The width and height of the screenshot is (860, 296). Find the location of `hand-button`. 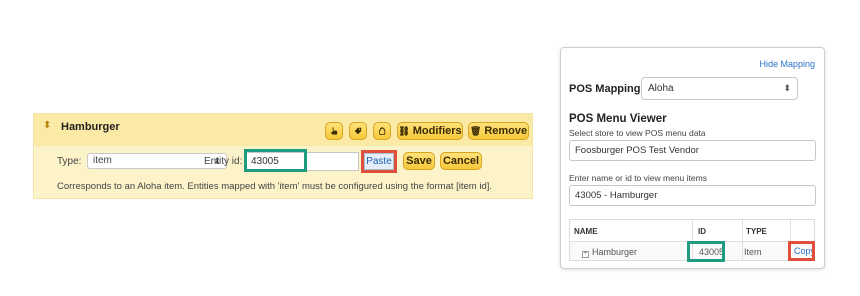

hand-button is located at coordinates (382, 131).